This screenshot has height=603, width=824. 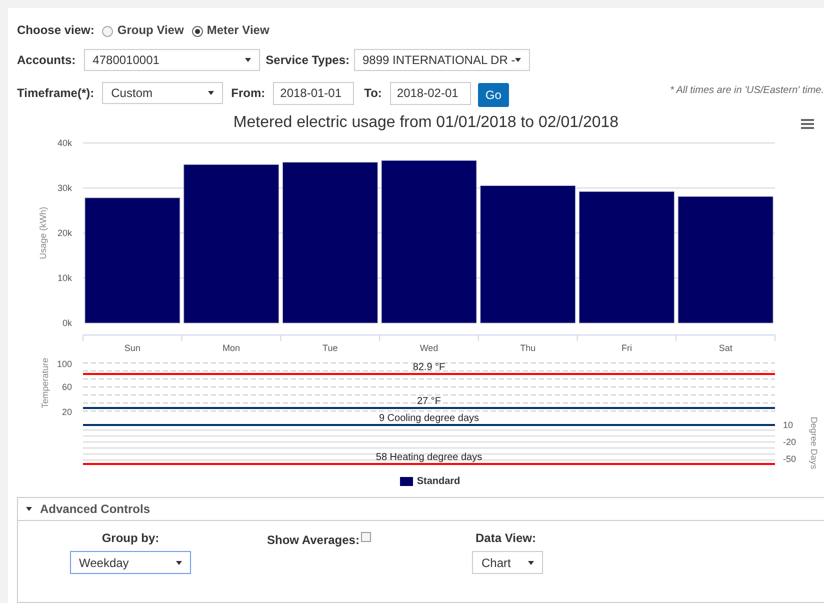 What do you see at coordinates (64, 364) in the screenshot?
I see `axis-tick-label: 100` at bounding box center [64, 364].